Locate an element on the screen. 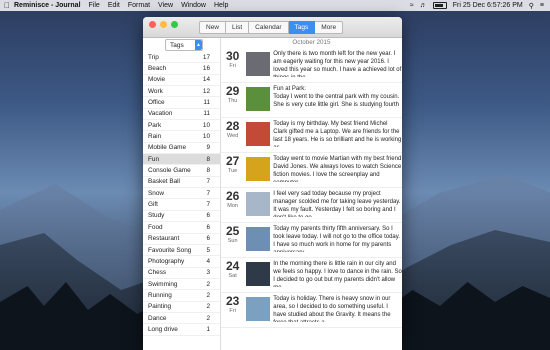 The width and height of the screenshot is (550, 350). tag-row: Trip 17 is located at coordinates (181, 58).